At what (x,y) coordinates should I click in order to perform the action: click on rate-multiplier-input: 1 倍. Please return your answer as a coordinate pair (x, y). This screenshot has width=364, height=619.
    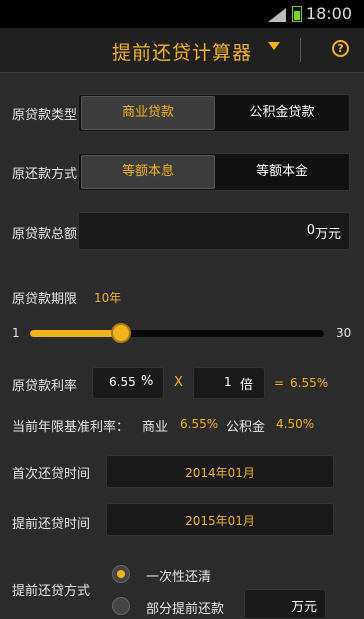
    Looking at the image, I should click on (229, 383).